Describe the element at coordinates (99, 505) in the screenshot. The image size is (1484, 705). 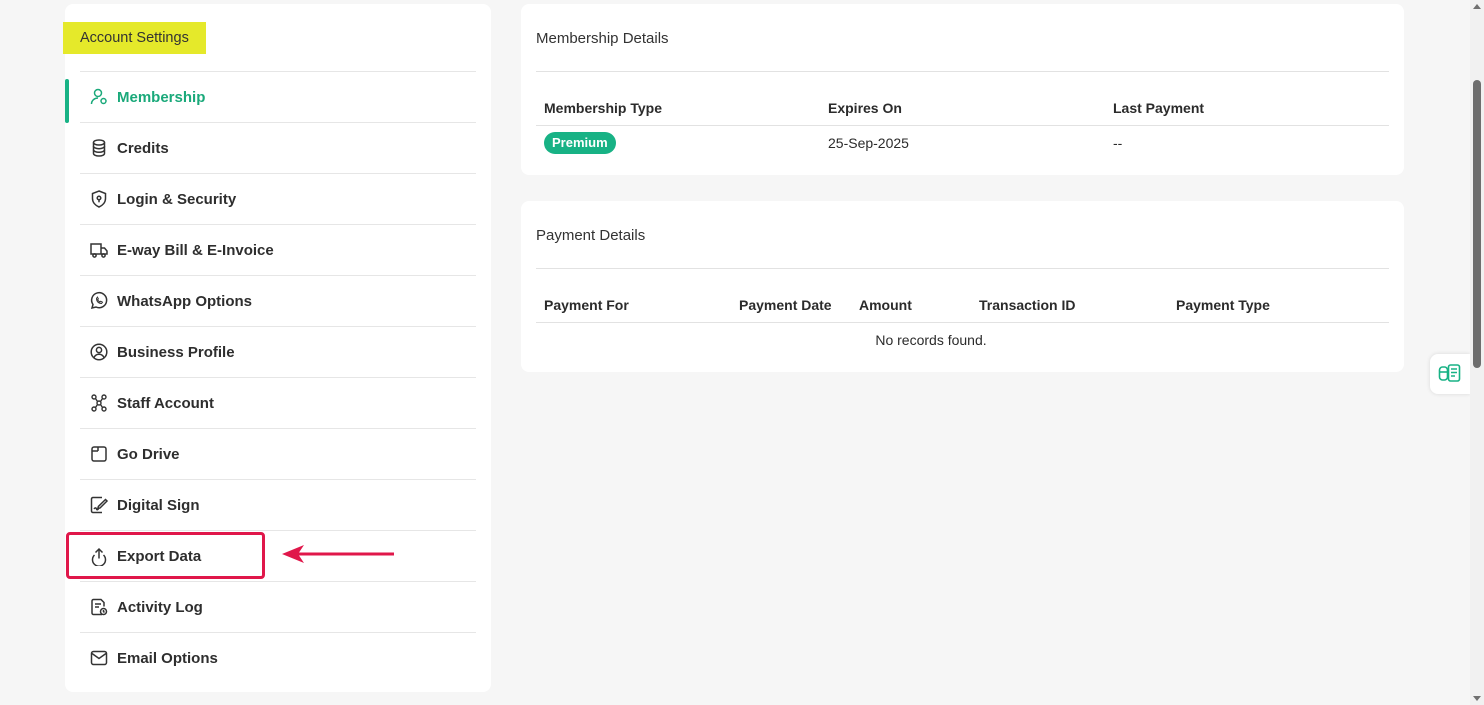
I see `signature-icon` at that location.